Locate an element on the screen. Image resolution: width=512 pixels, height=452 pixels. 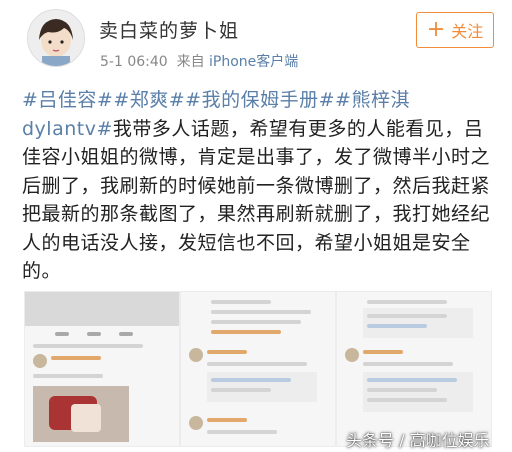
post-source: iPhone客户端 is located at coordinates (253, 62).